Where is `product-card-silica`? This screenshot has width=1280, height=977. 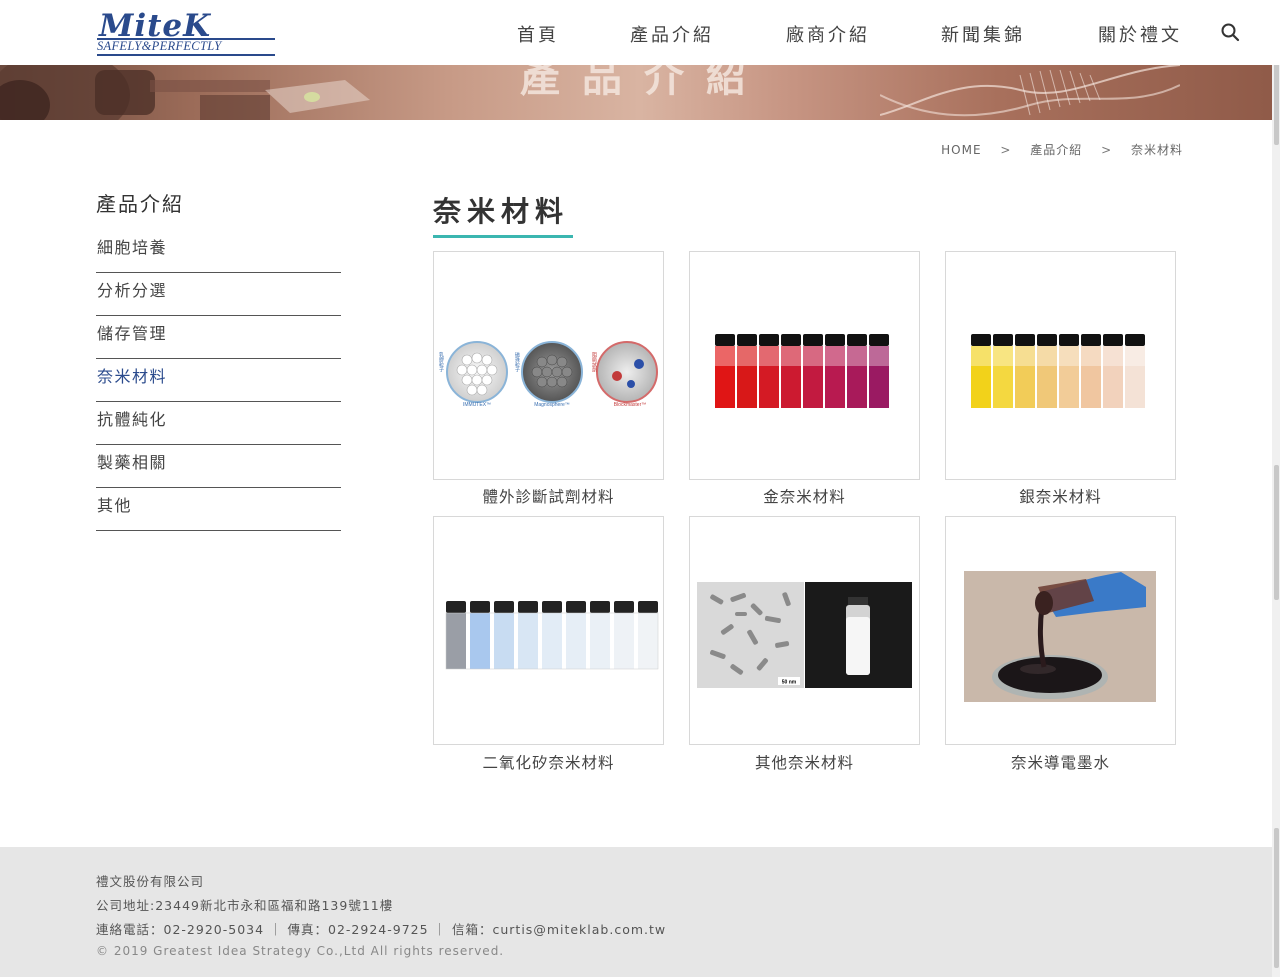
product-card-silica is located at coordinates (548, 630).